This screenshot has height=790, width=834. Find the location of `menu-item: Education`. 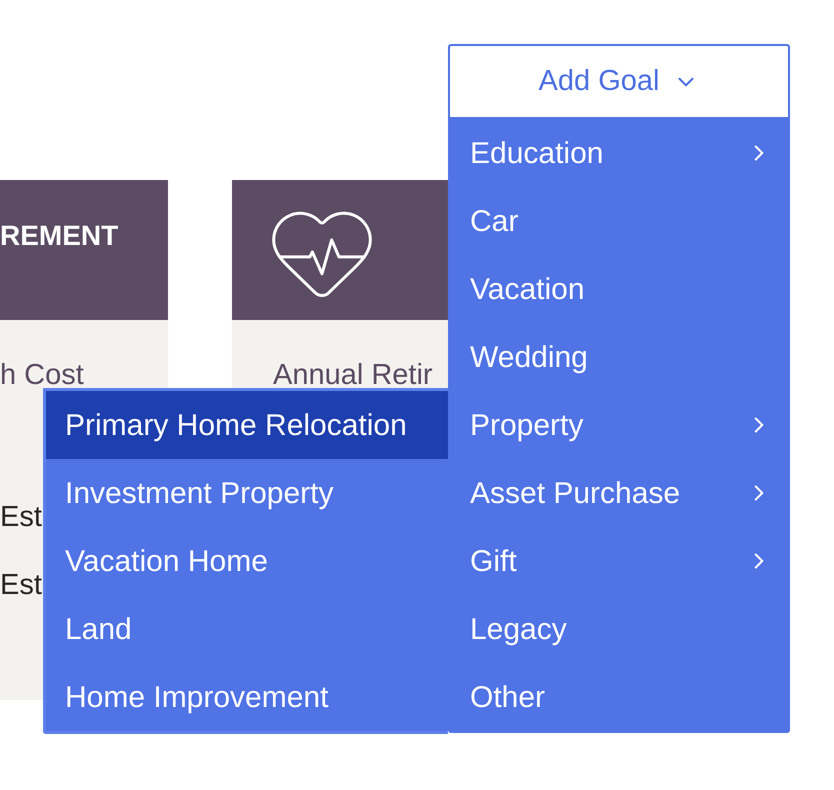

menu-item: Education is located at coordinates (619, 153).